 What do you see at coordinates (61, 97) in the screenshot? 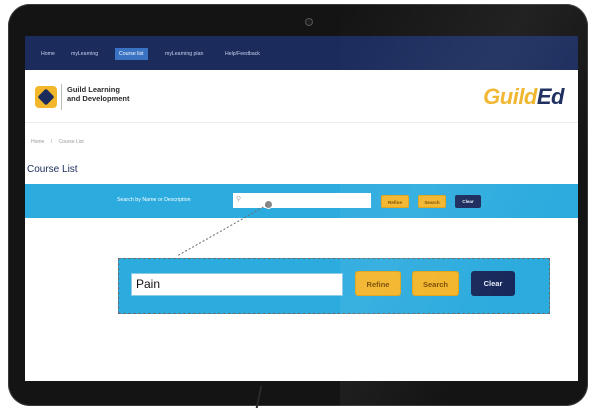
I see `logo-divider` at bounding box center [61, 97].